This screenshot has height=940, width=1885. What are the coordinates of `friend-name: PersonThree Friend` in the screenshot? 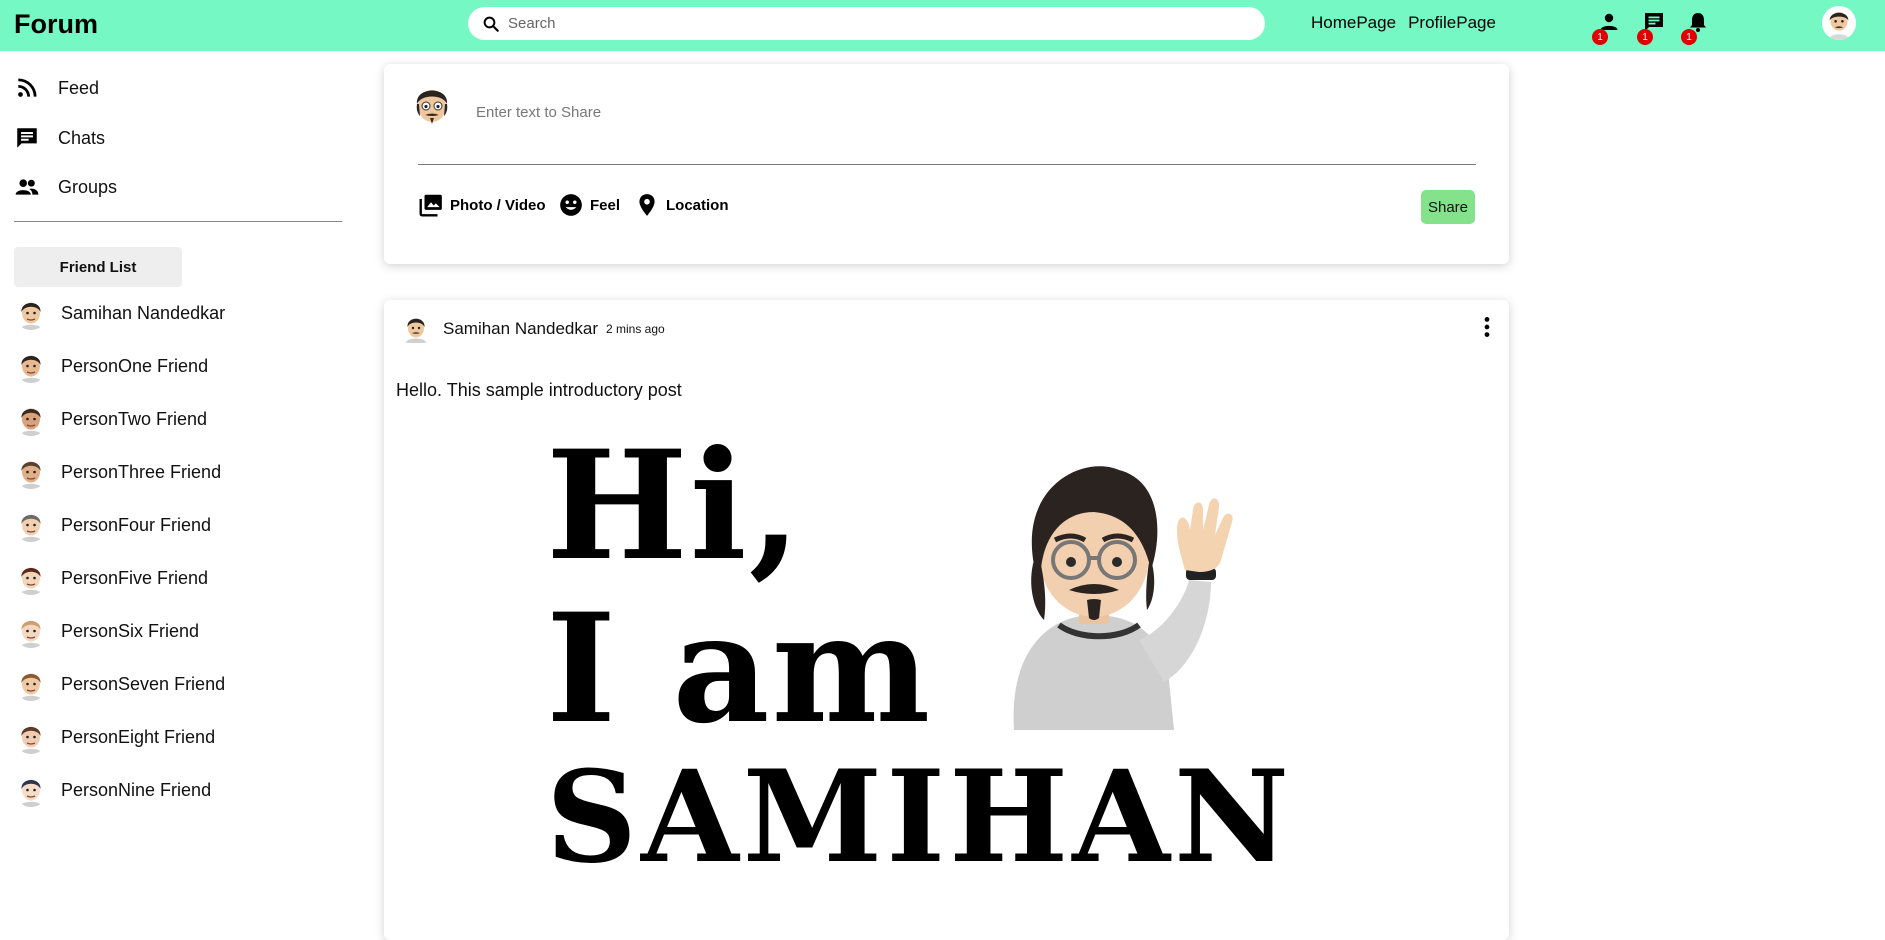 It's located at (141, 471).